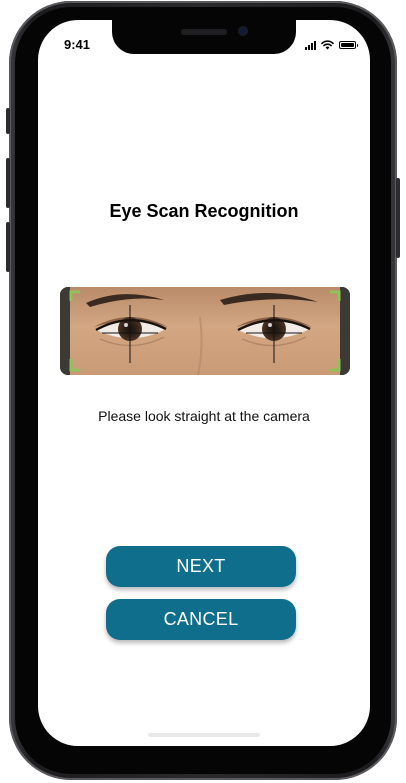 This screenshot has width=406, height=783. Describe the element at coordinates (327, 45) in the screenshot. I see `wifi-icon` at that location.